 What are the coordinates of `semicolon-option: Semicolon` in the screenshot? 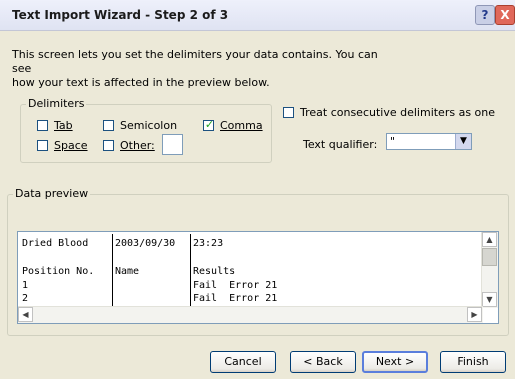 It's located at (140, 125).